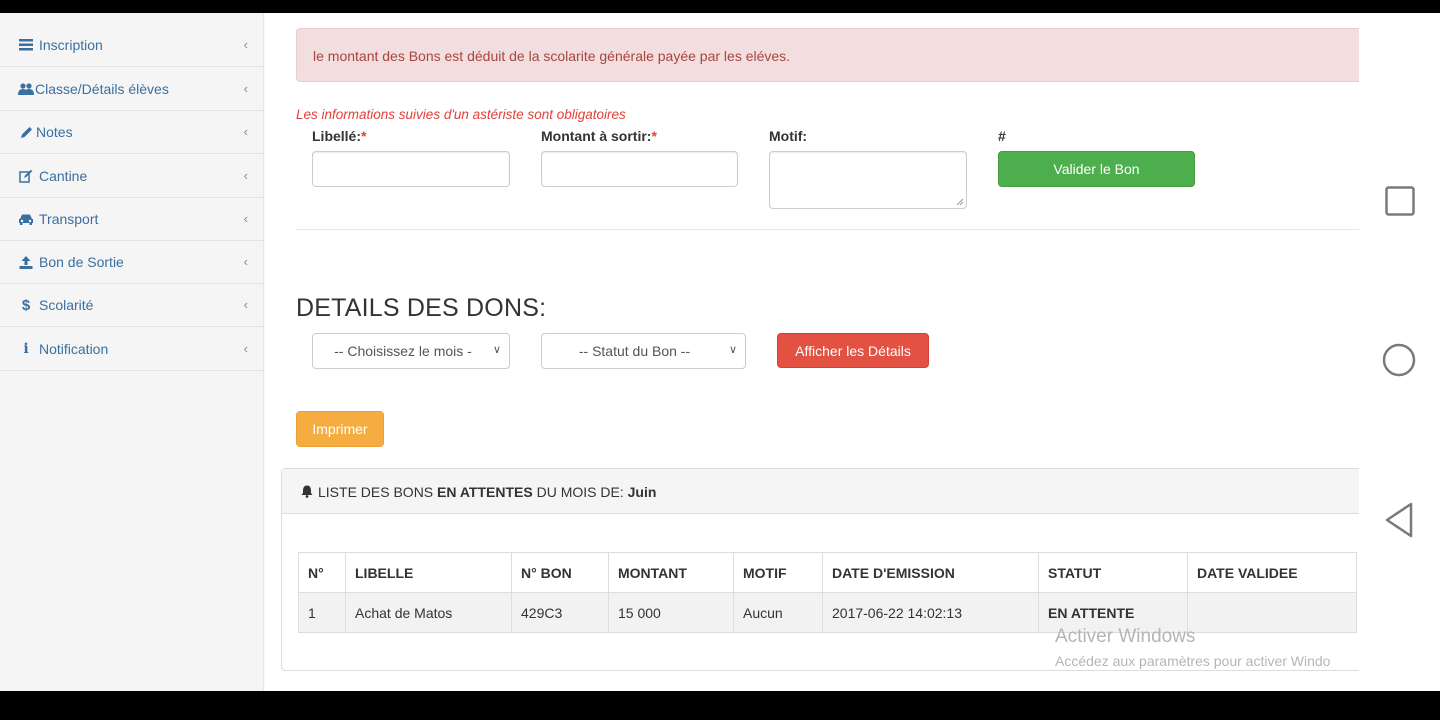  What do you see at coordinates (1272, 572) in the screenshot?
I see `col-header-date-validee: DATE VALIDEE` at bounding box center [1272, 572].